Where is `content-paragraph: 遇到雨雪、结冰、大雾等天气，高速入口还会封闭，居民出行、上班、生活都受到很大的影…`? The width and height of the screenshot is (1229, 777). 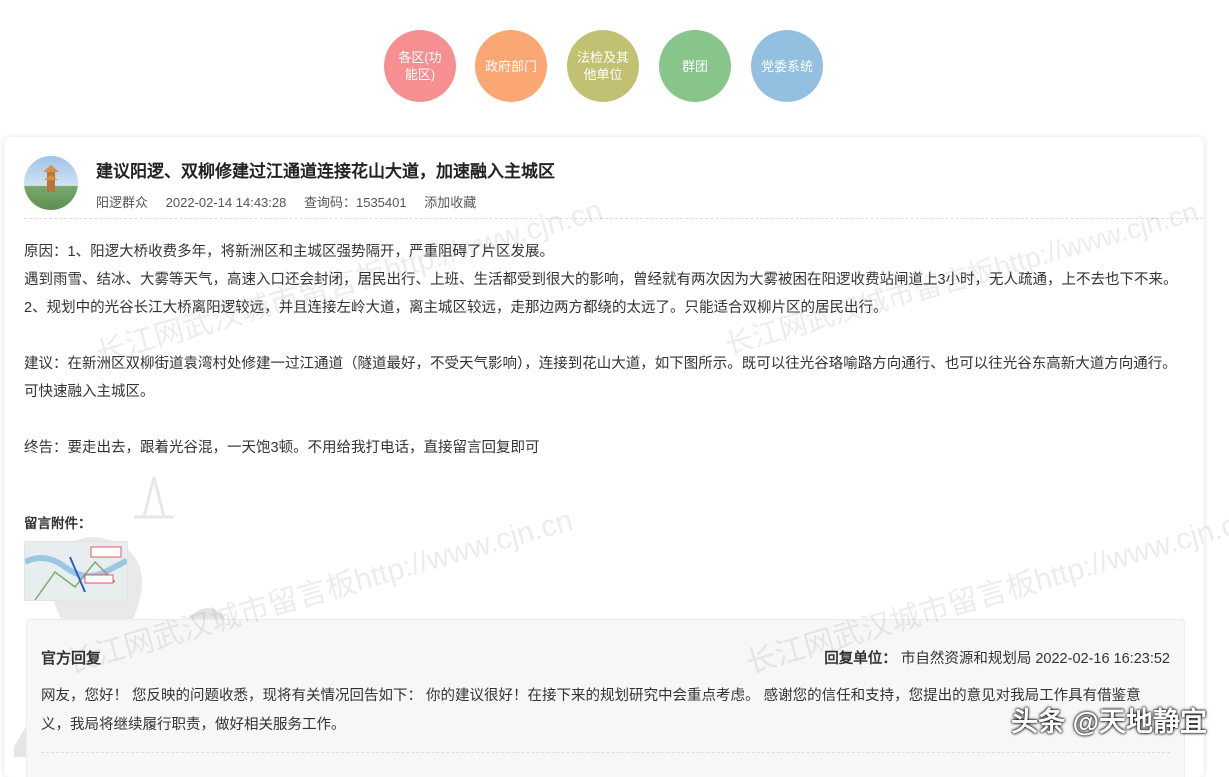 content-paragraph: 遇到雨雪、结冰、大雾等天气，高速入口还会封闭，居民出行、上班、生活都受到很大的影… is located at coordinates (601, 280).